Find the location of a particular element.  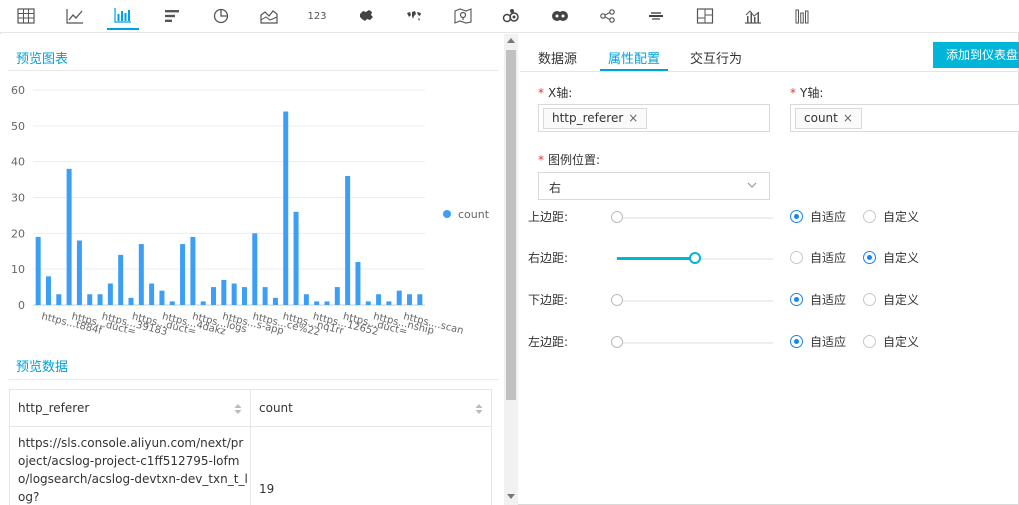

margin-label: 左边距: is located at coordinates (548, 342).